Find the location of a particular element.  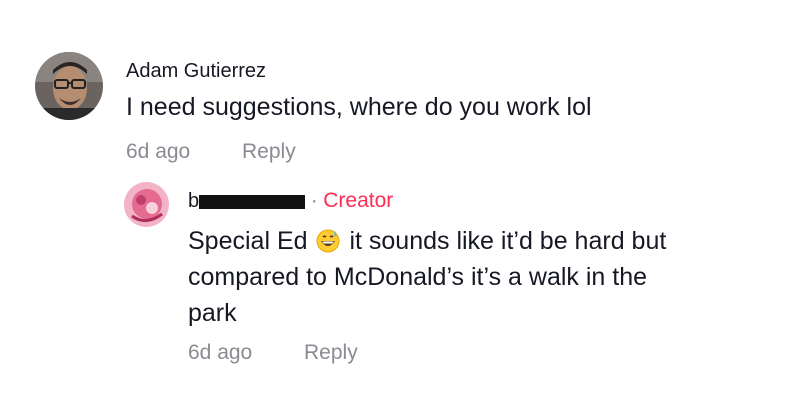

avatar-adam is located at coordinates (69, 86).